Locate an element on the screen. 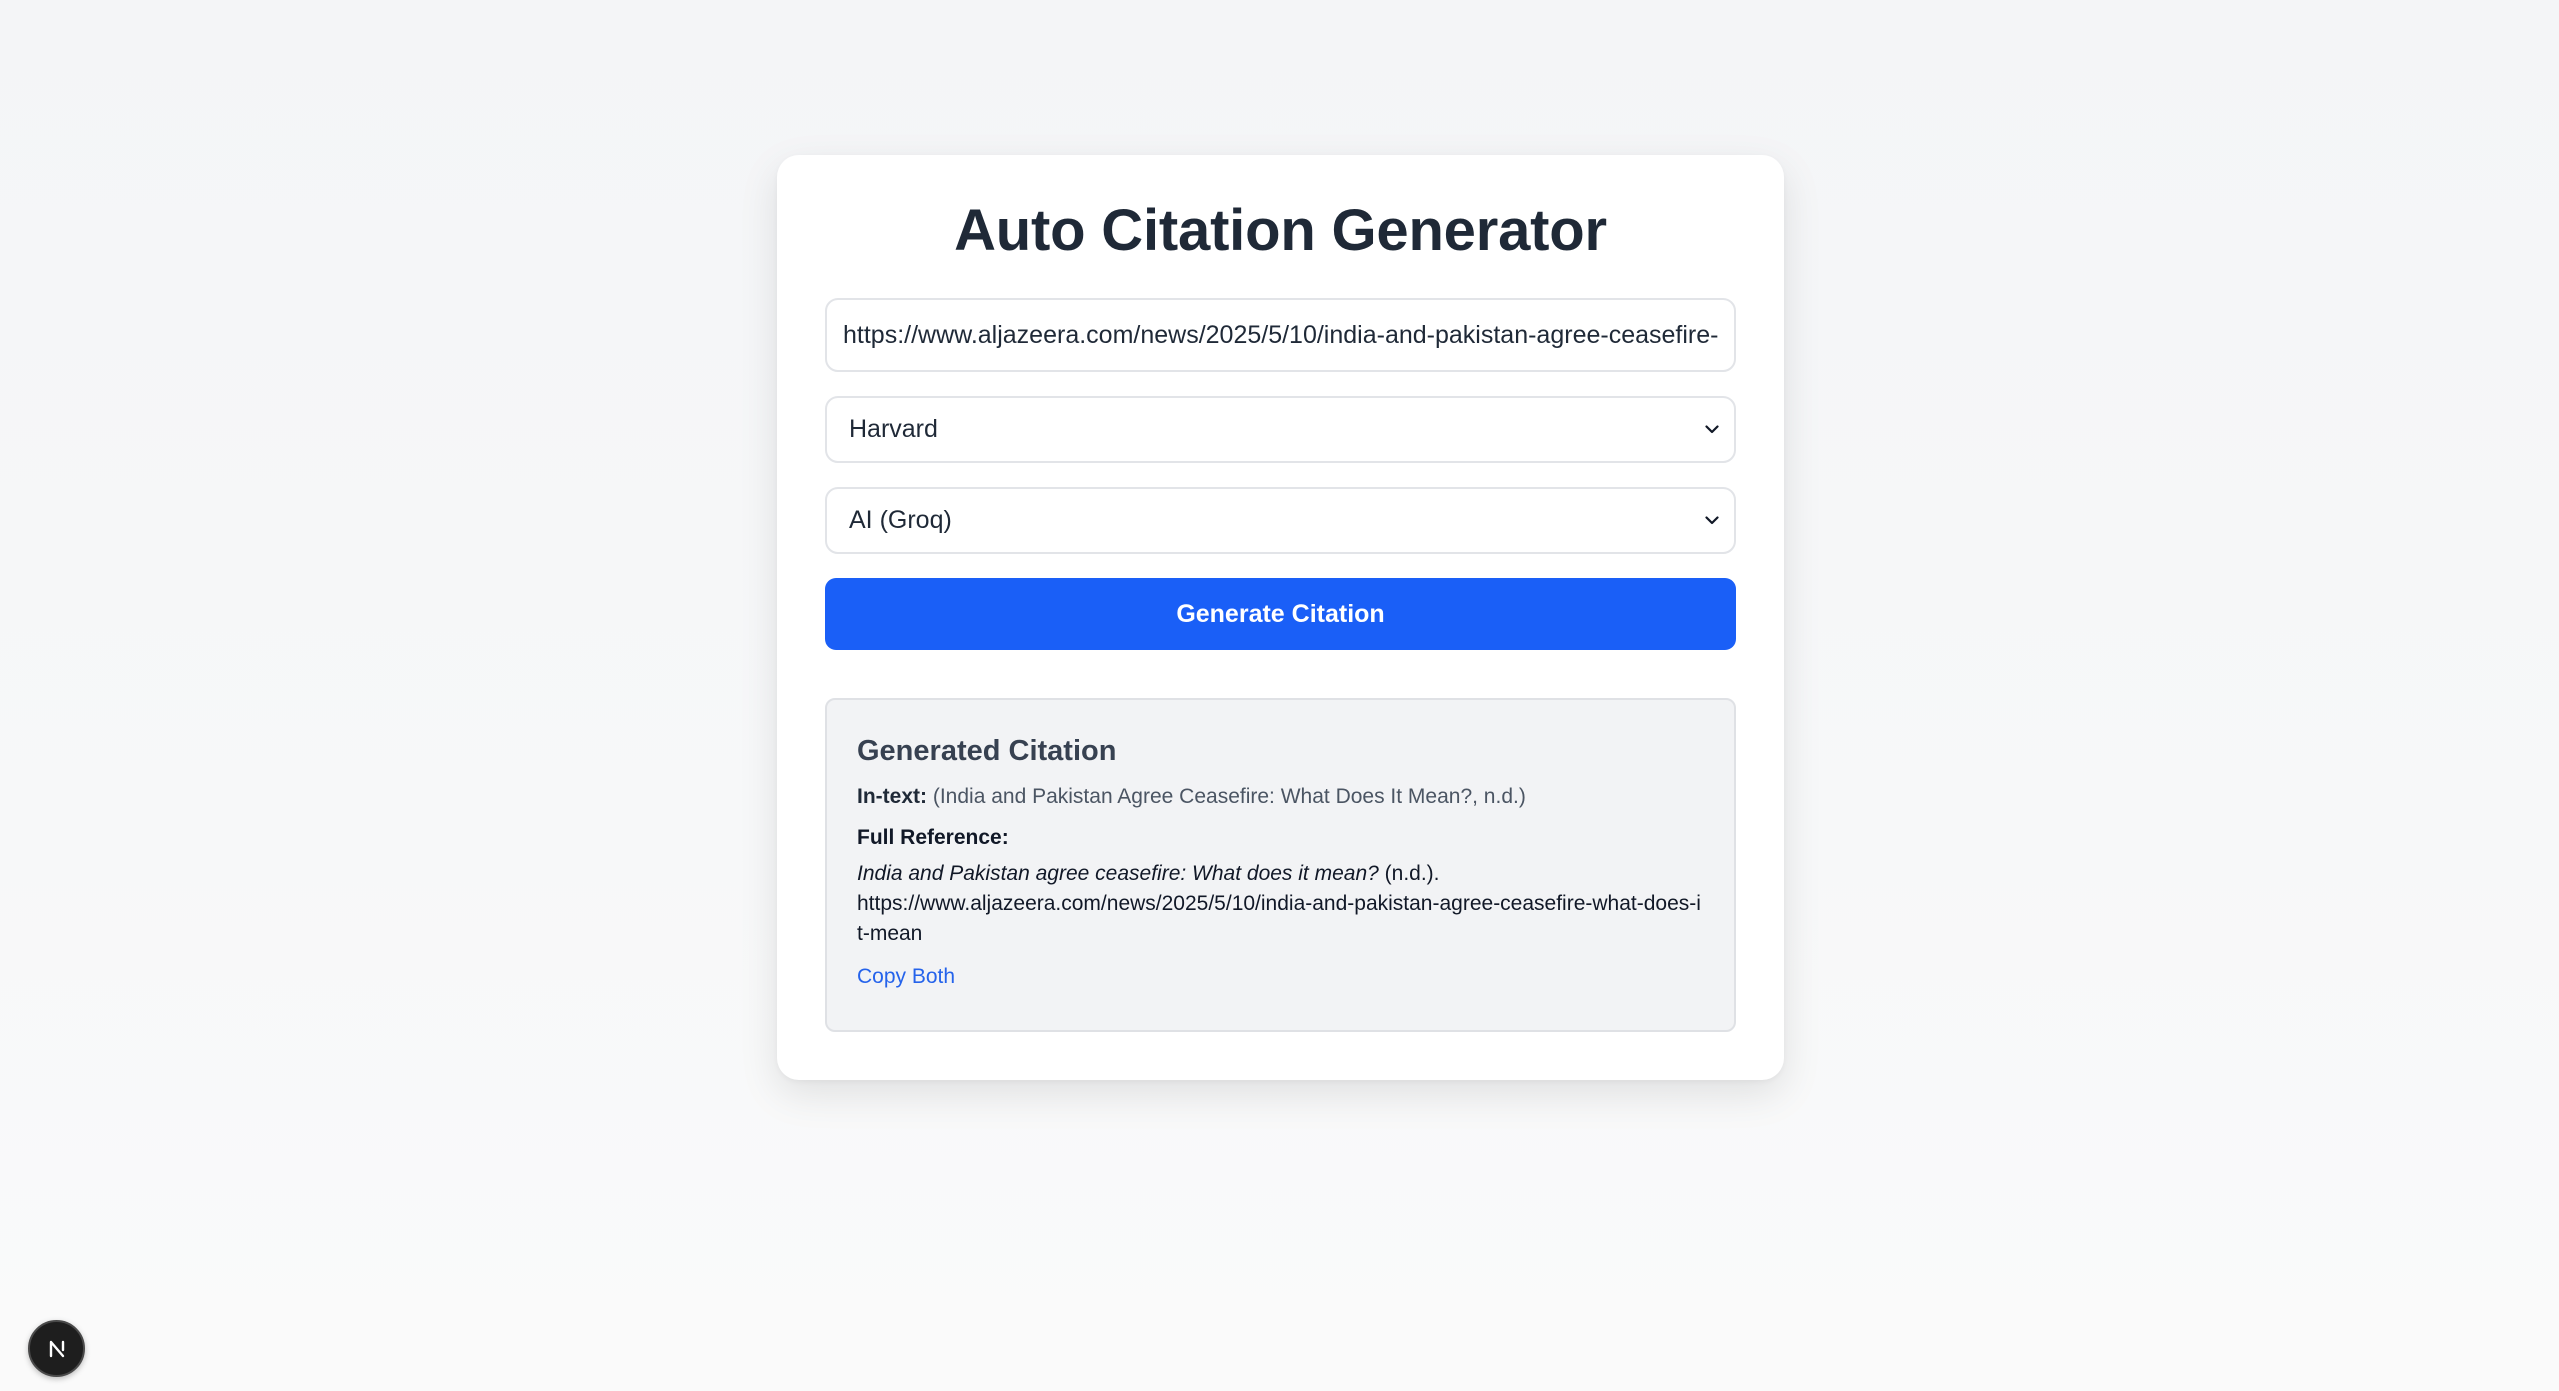  url-input is located at coordinates (1280, 335).